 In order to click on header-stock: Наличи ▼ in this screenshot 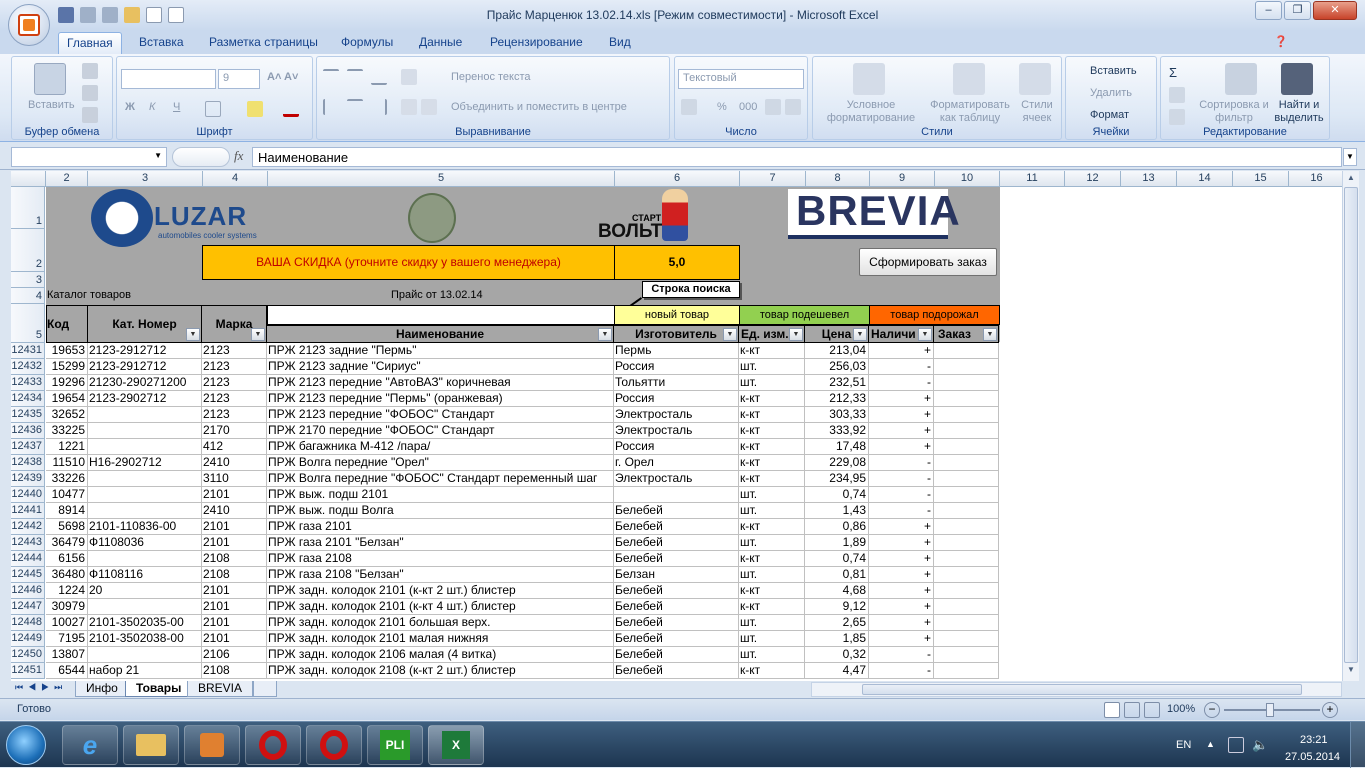, I will do `click(901, 334)`.